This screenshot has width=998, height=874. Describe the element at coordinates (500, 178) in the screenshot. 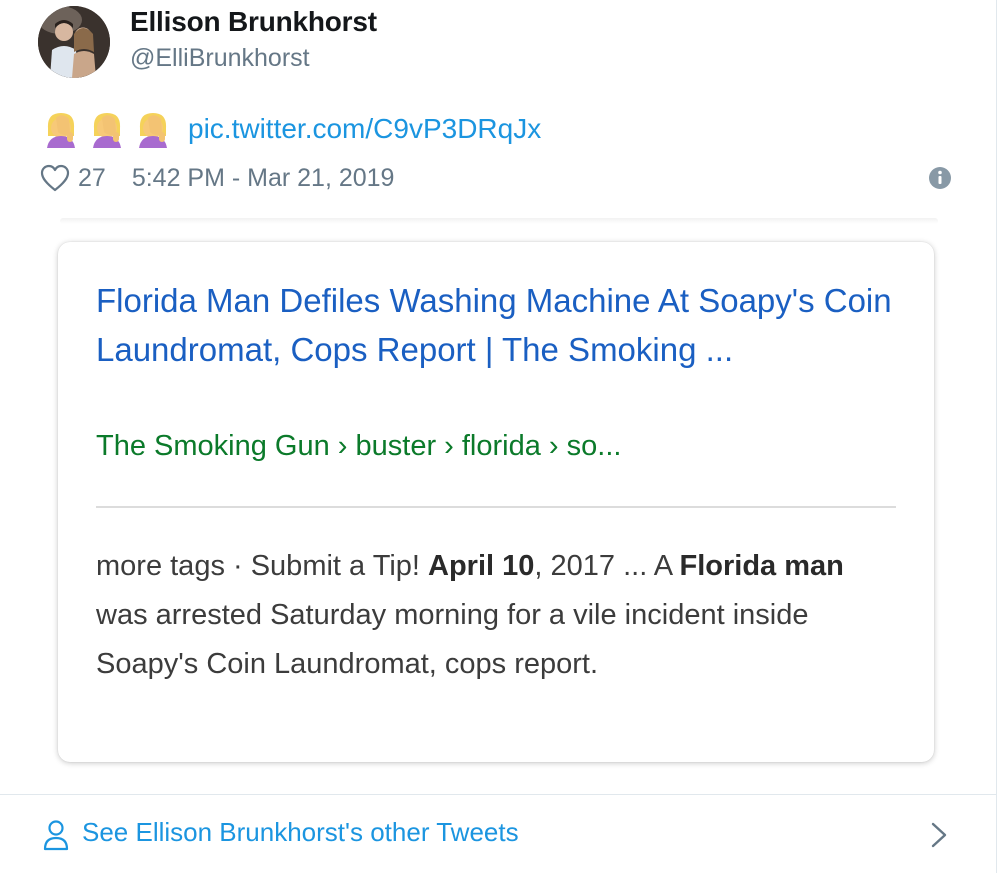

I see `tweet-meta-row: 27 5:42 PM - Mar 21, 2019` at that location.